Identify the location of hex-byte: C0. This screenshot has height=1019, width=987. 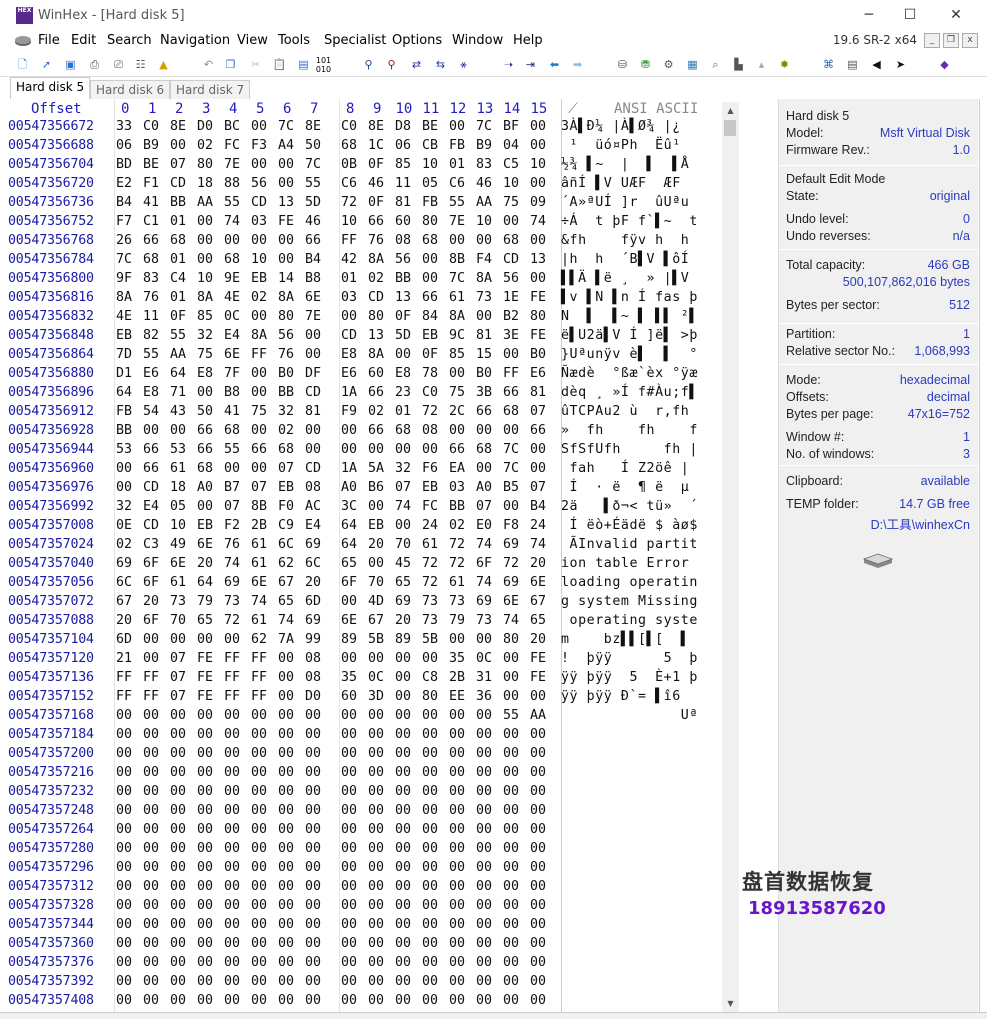
(430, 392).